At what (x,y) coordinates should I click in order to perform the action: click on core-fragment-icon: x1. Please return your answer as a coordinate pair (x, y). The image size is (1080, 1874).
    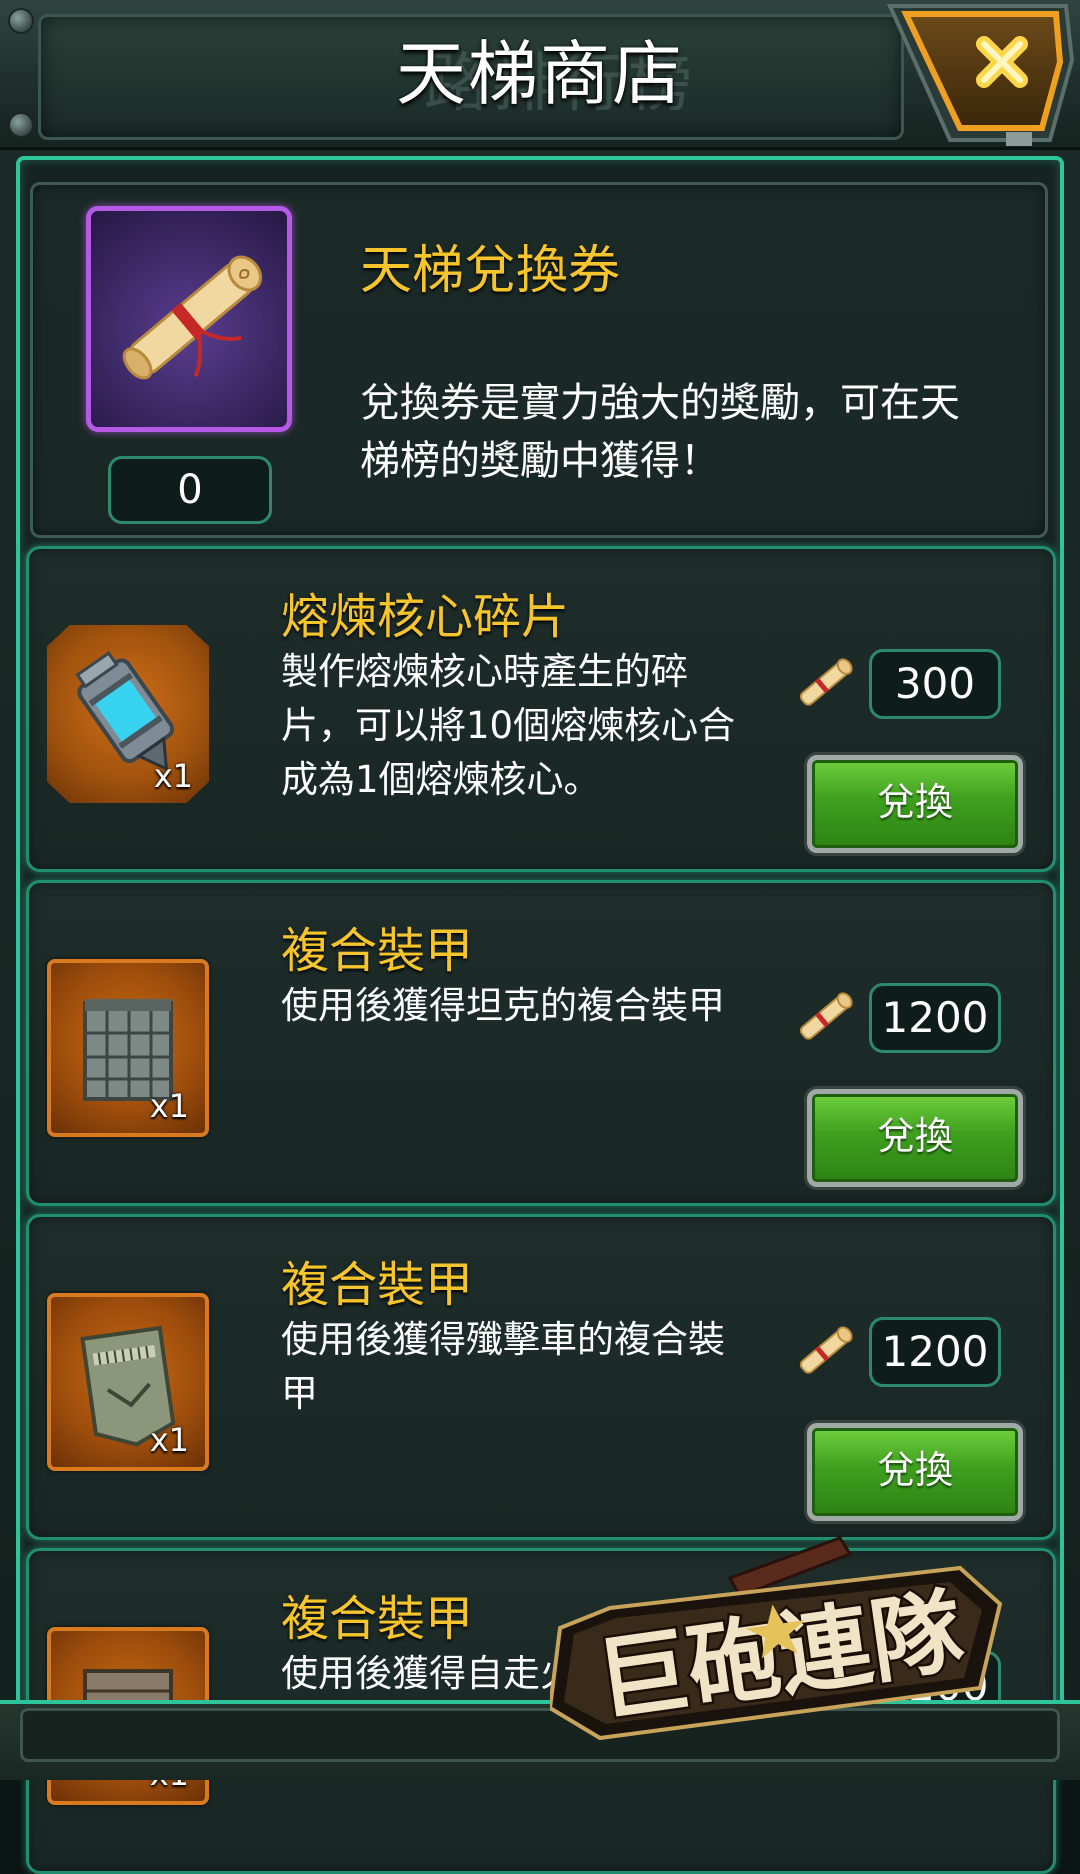
    Looking at the image, I should click on (128, 714).